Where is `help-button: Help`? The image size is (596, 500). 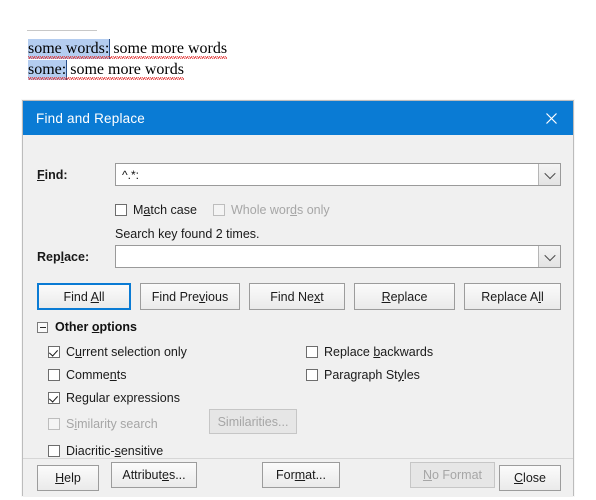
help-button: Help is located at coordinates (68, 478).